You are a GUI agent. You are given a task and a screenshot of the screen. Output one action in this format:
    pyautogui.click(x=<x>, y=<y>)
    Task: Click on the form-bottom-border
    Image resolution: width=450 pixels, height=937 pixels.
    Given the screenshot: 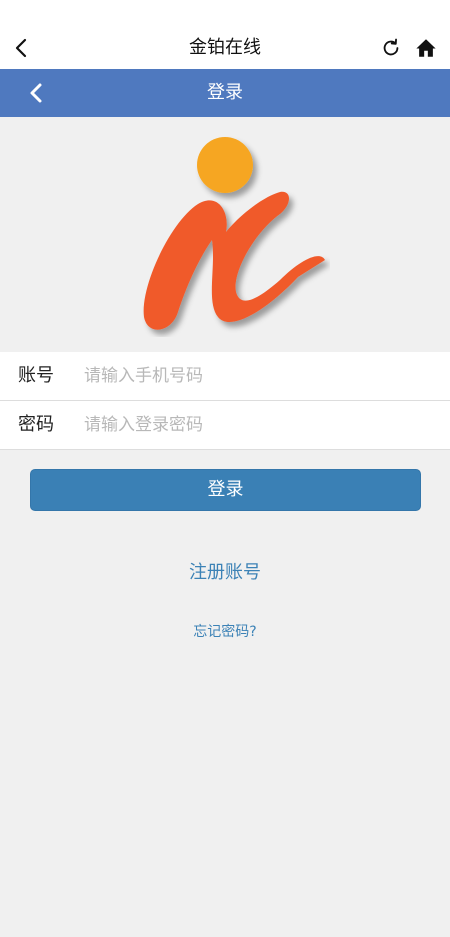 What is the action you would take?
    pyautogui.click(x=225, y=449)
    